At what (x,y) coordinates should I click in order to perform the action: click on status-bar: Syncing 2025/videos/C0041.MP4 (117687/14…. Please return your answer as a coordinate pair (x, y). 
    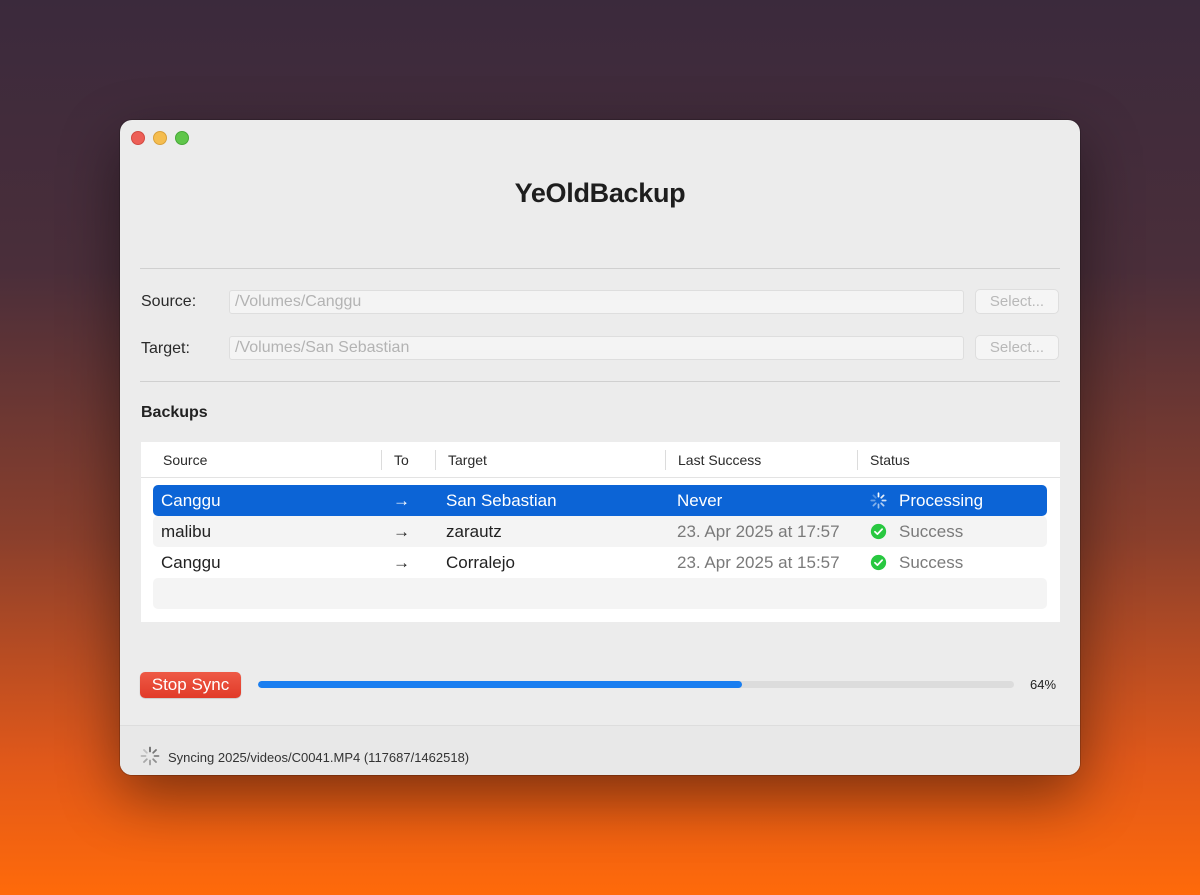
    Looking at the image, I should click on (600, 750).